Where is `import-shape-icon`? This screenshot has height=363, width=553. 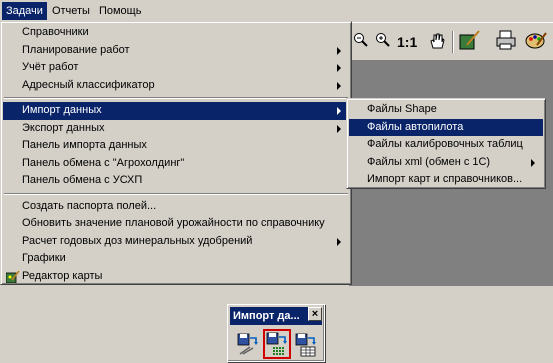
import-shape-icon is located at coordinates (248, 346).